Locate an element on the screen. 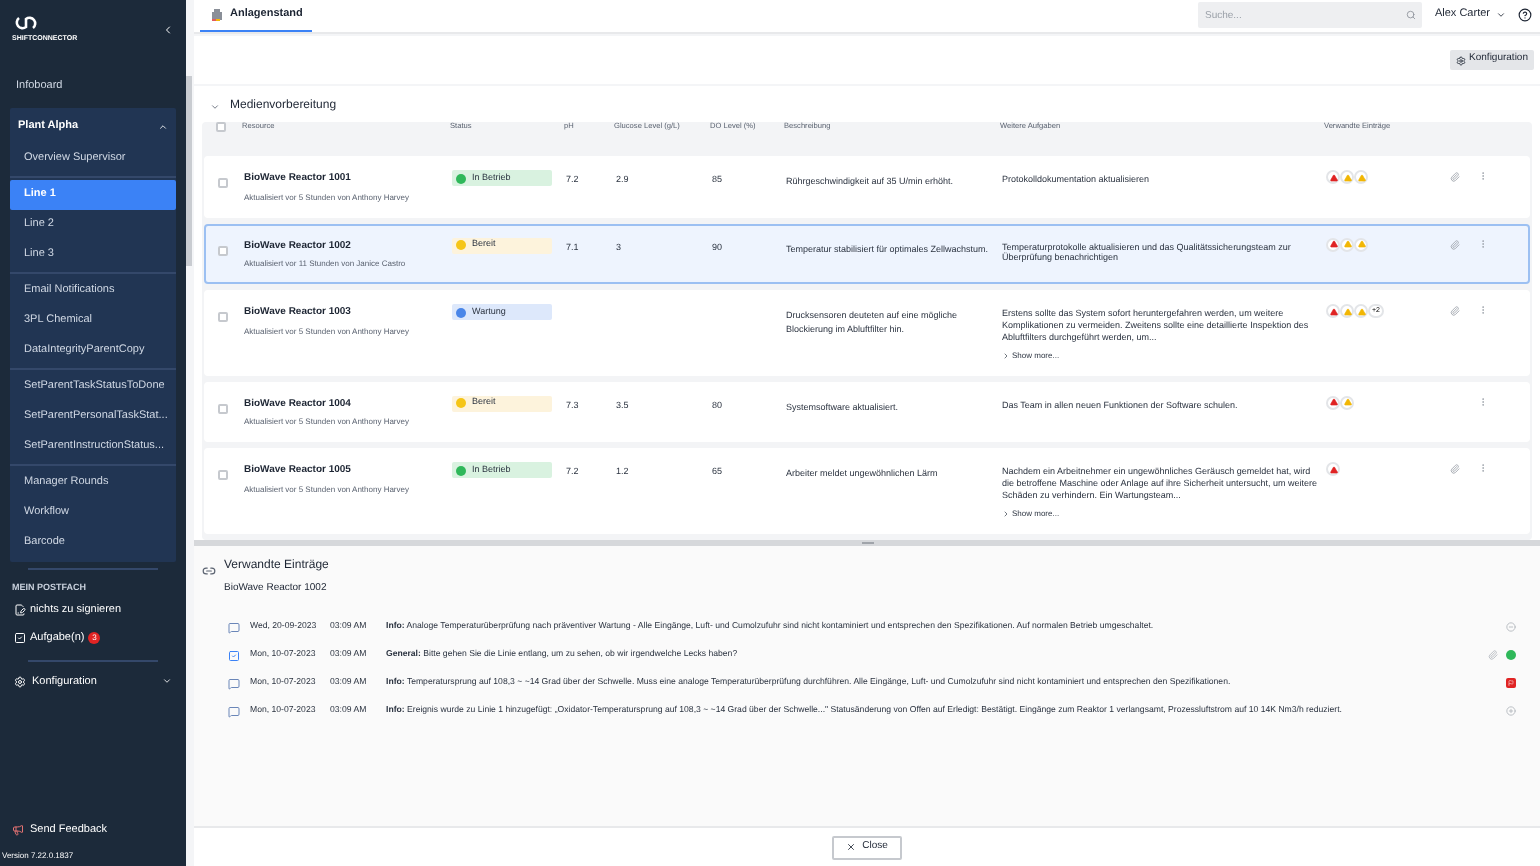 The height and width of the screenshot is (866, 1540). collapse-icon is located at coordinates (168, 30).